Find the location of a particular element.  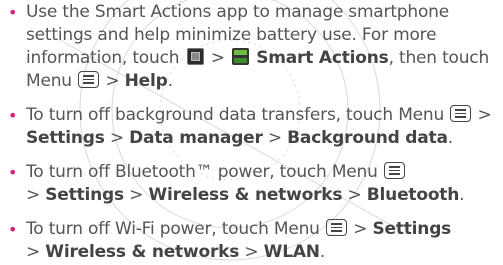

smart-actions-app-icon is located at coordinates (240, 56).